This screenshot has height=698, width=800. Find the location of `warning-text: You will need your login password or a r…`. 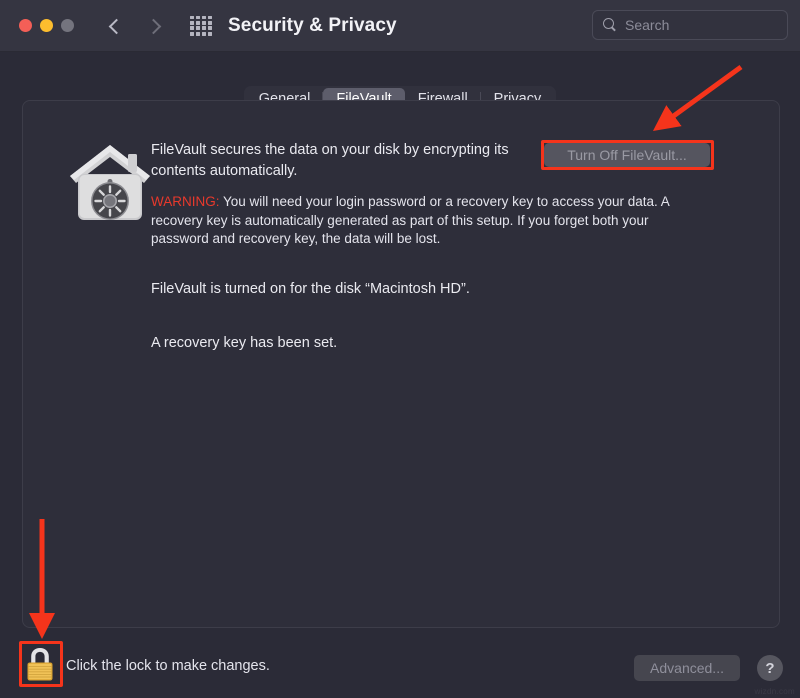

warning-text: You will need your login password or a r… is located at coordinates (410, 220).